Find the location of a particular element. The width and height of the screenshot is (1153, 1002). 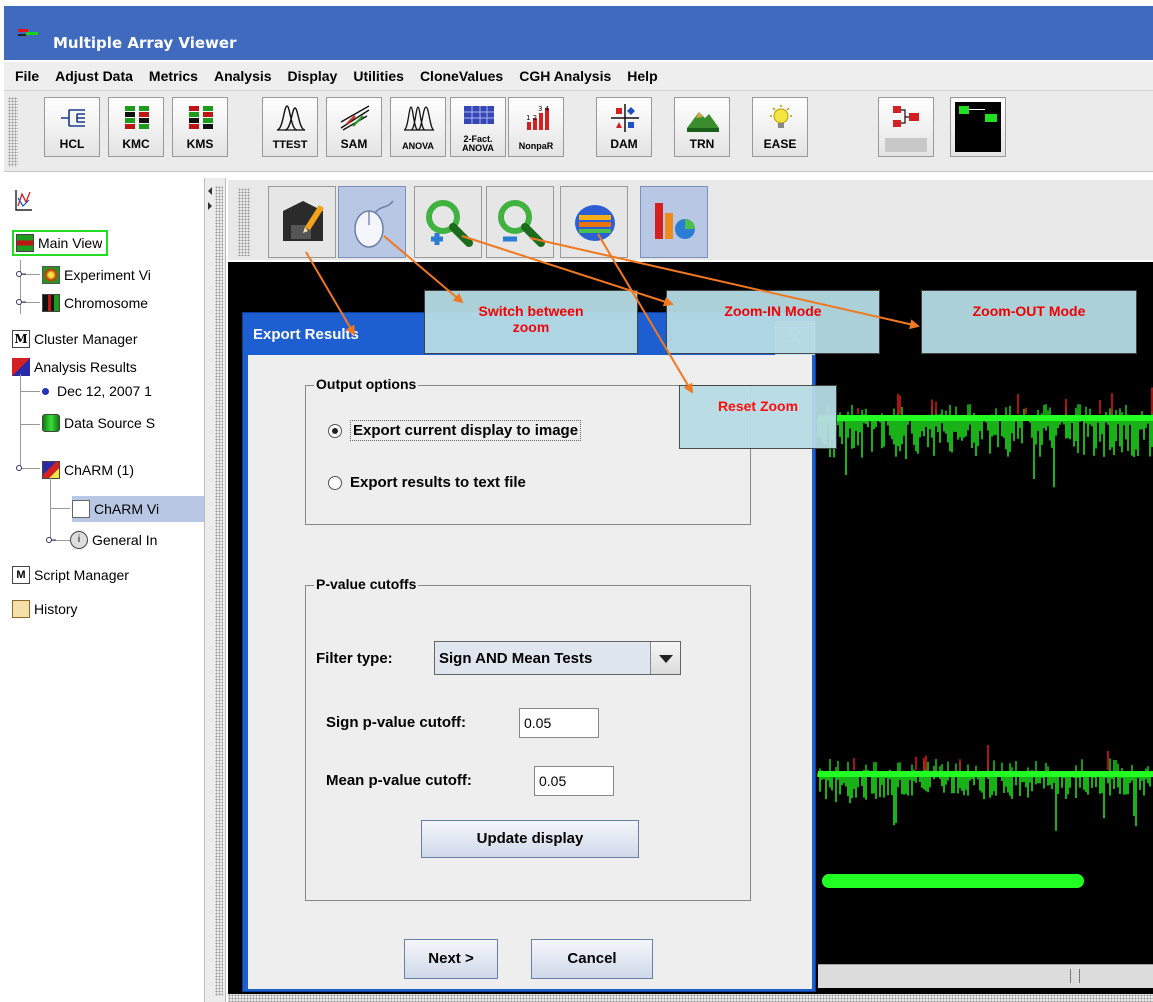

sam-label: SAM is located at coordinates (354, 144).